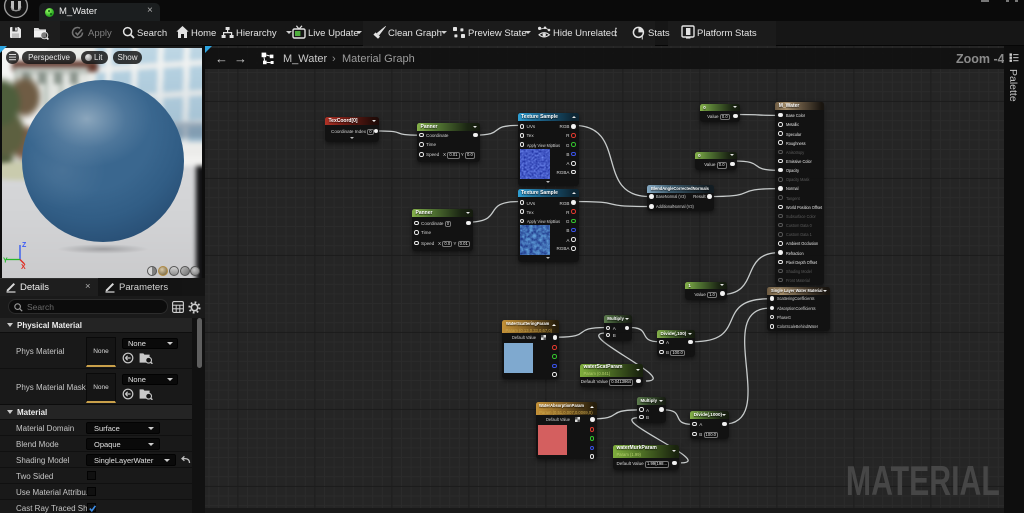 This screenshot has height=513, width=1024. What do you see at coordinates (23, 267) in the screenshot?
I see `svg-text: X` at bounding box center [23, 267].